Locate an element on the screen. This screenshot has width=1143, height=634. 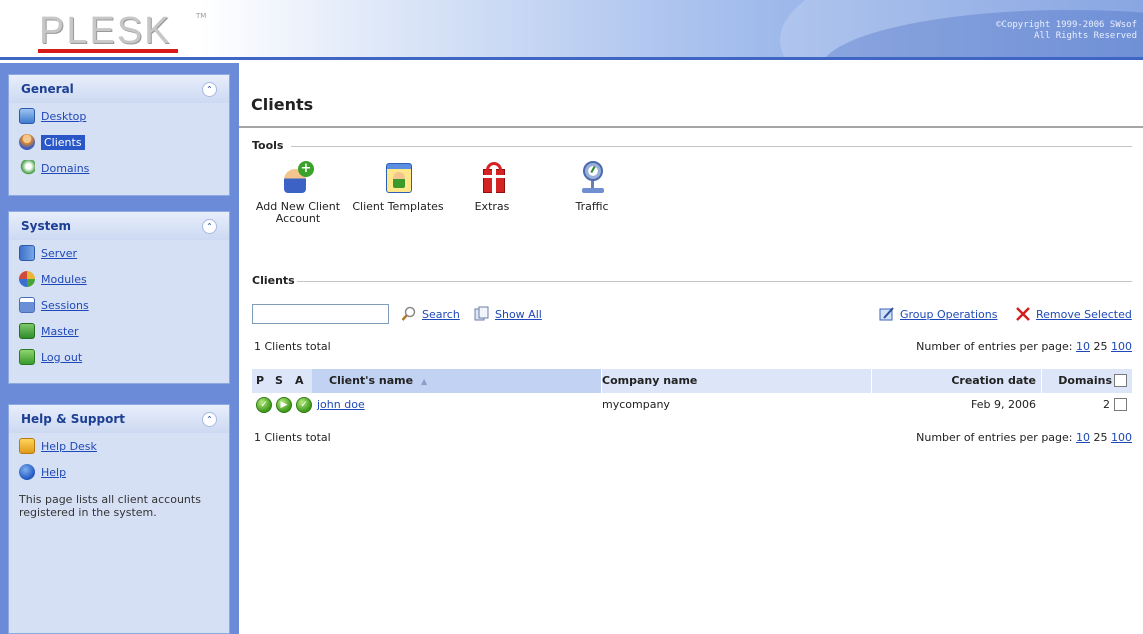
status-active-icon: ✓ is located at coordinates (304, 405).